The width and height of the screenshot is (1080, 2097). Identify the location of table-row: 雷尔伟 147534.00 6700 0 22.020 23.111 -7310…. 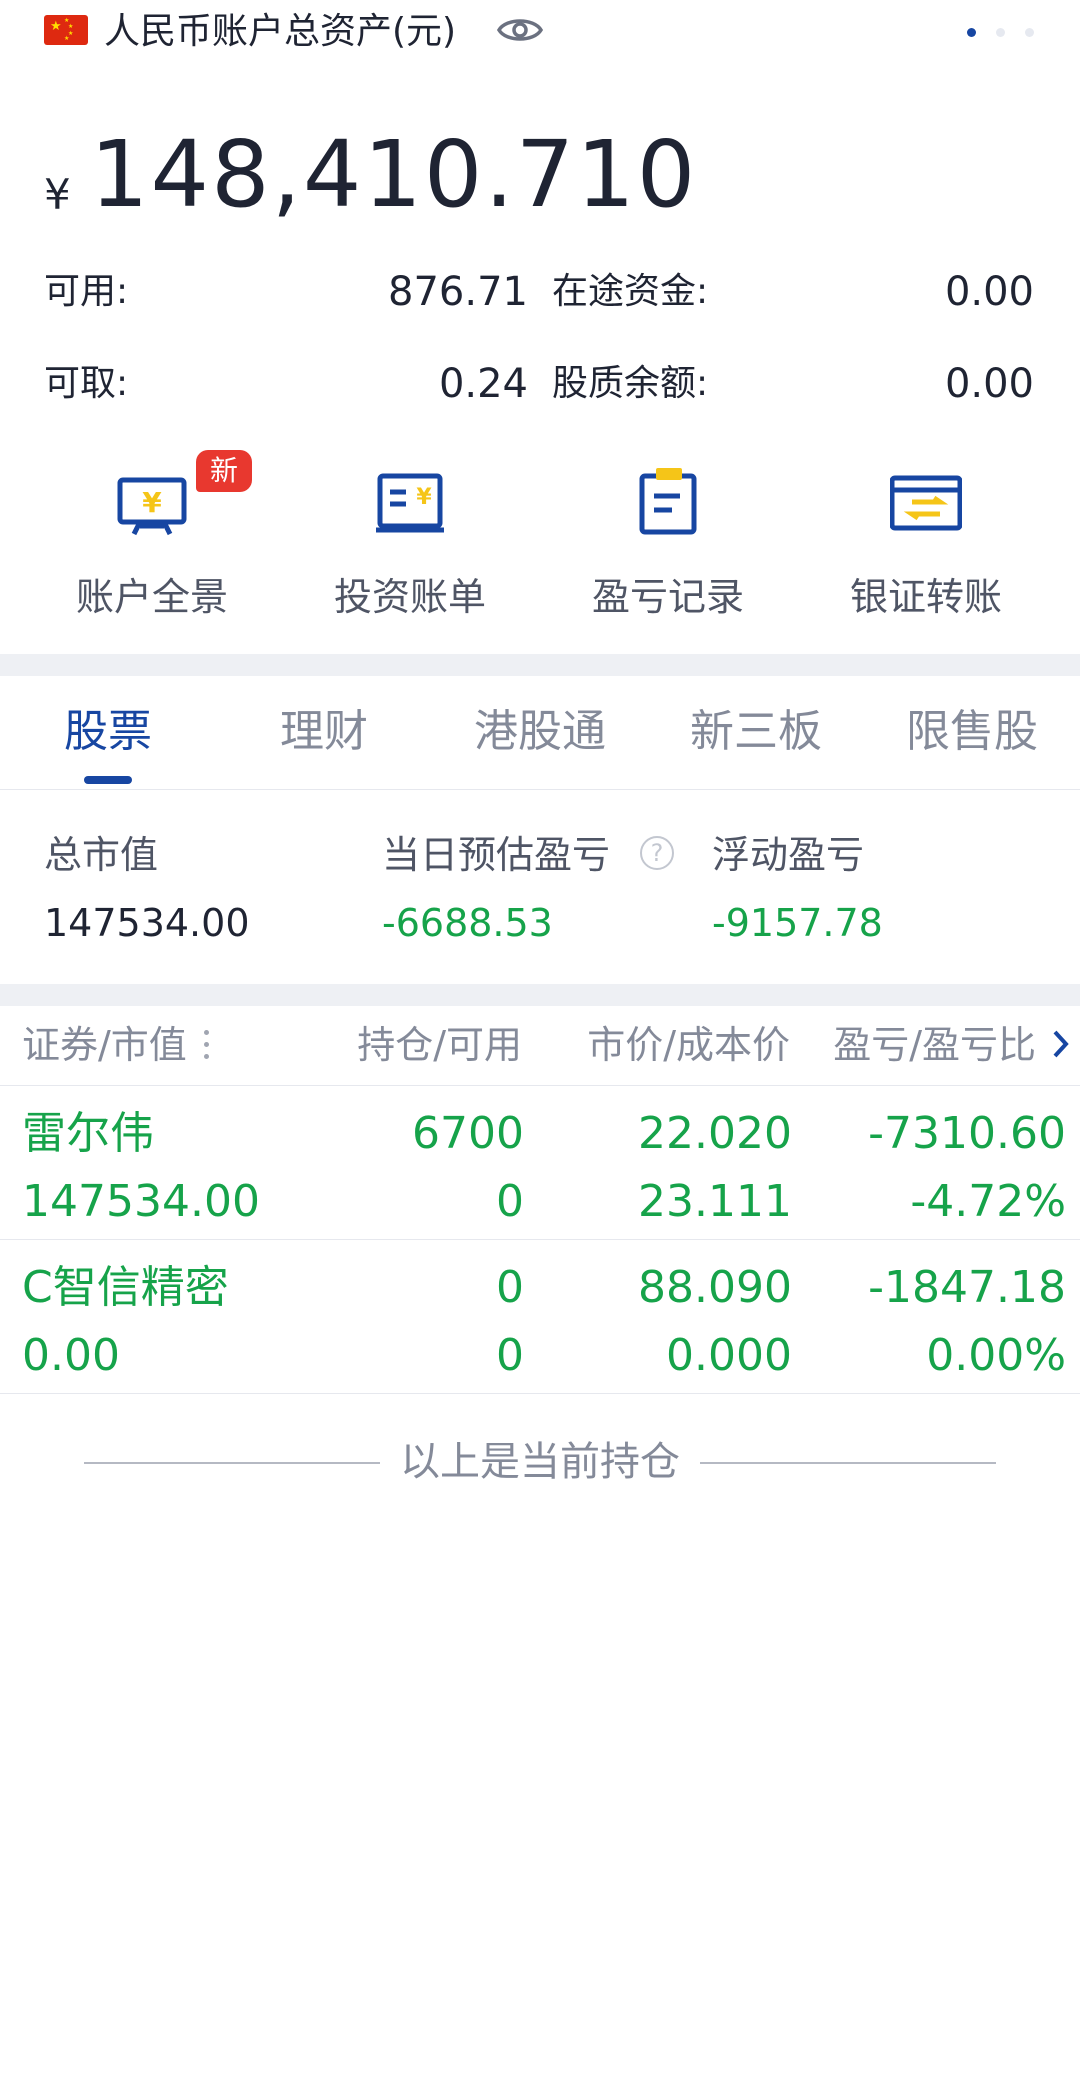
(540, 1163).